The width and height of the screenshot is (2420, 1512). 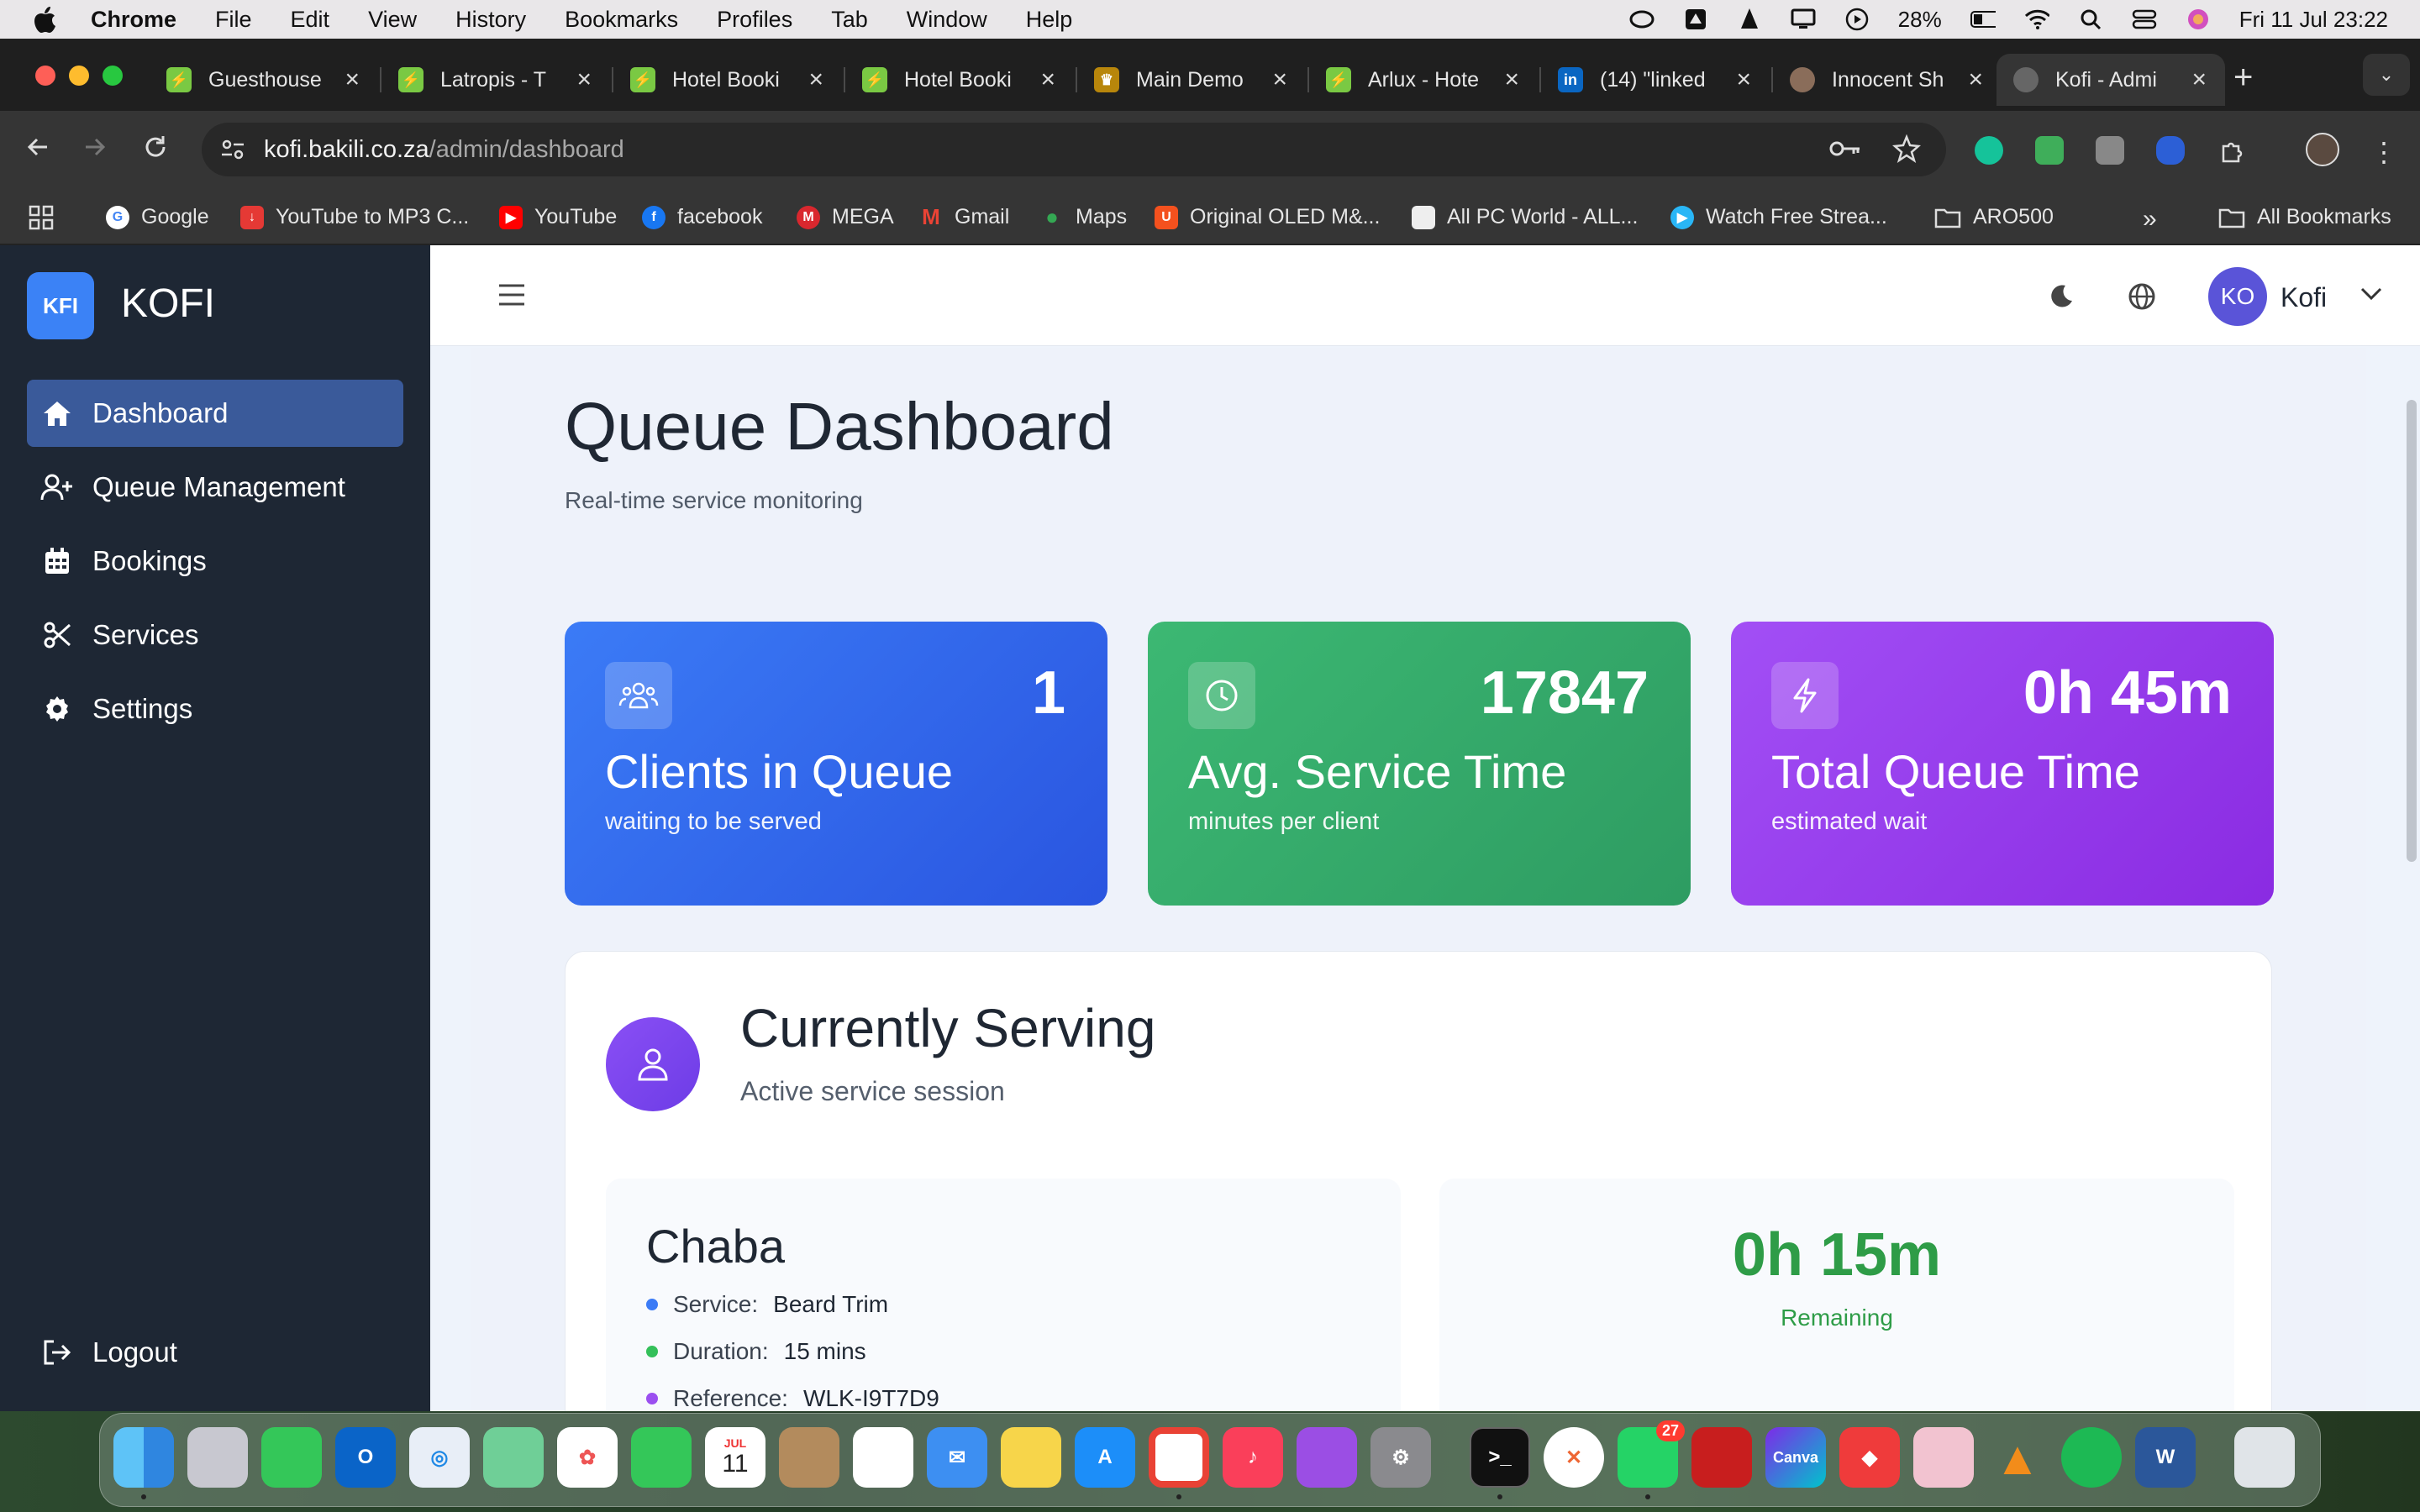 What do you see at coordinates (60, 305) in the screenshot?
I see `logo: KFI` at bounding box center [60, 305].